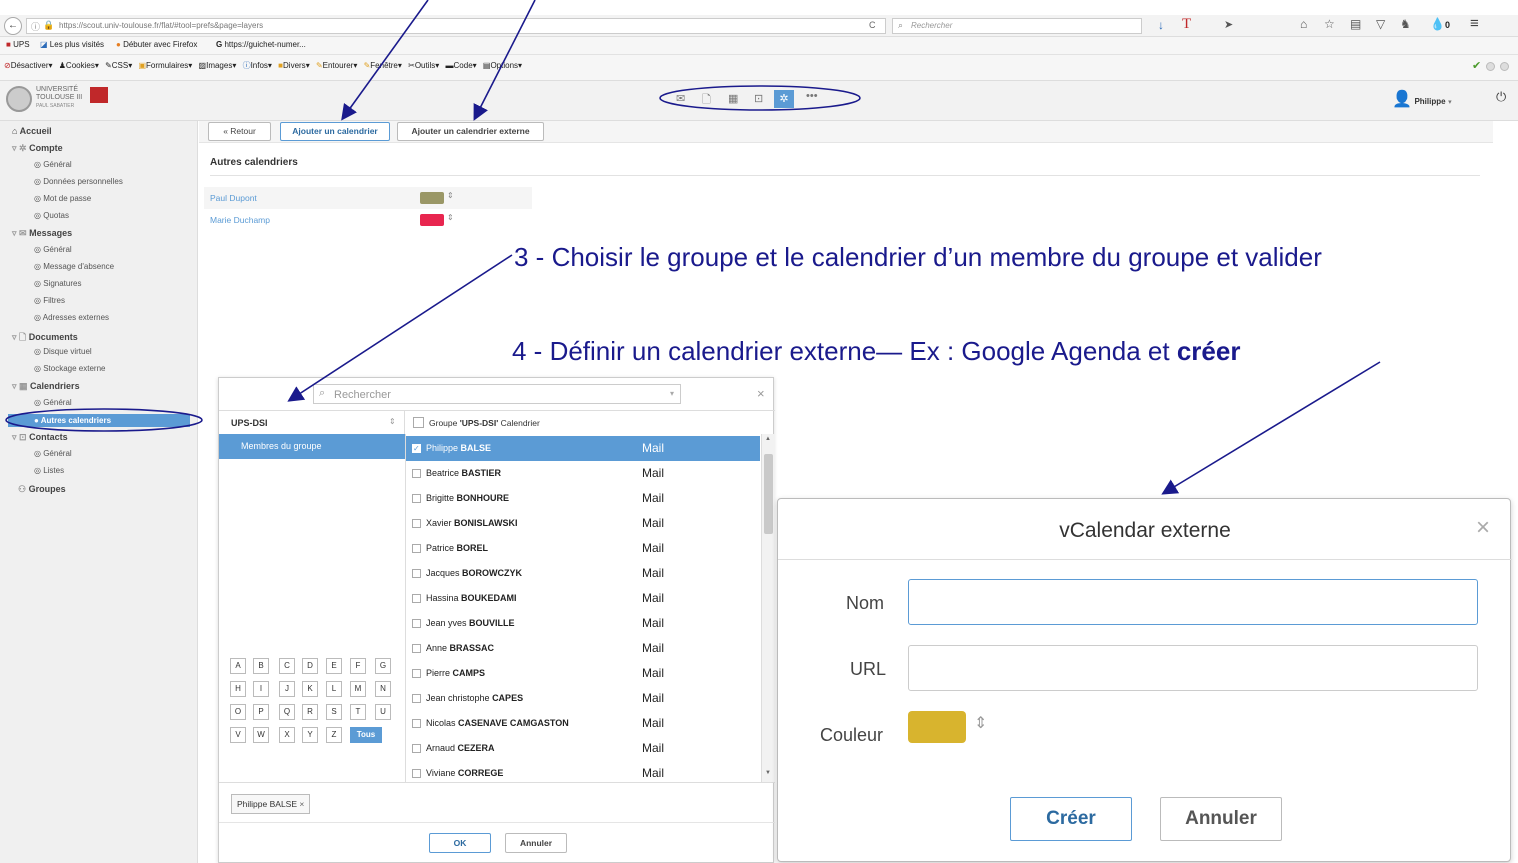 The height and width of the screenshot is (863, 1518). Describe the element at coordinates (502, 65) in the screenshot. I see `tool-options: ▤Options▾` at that location.